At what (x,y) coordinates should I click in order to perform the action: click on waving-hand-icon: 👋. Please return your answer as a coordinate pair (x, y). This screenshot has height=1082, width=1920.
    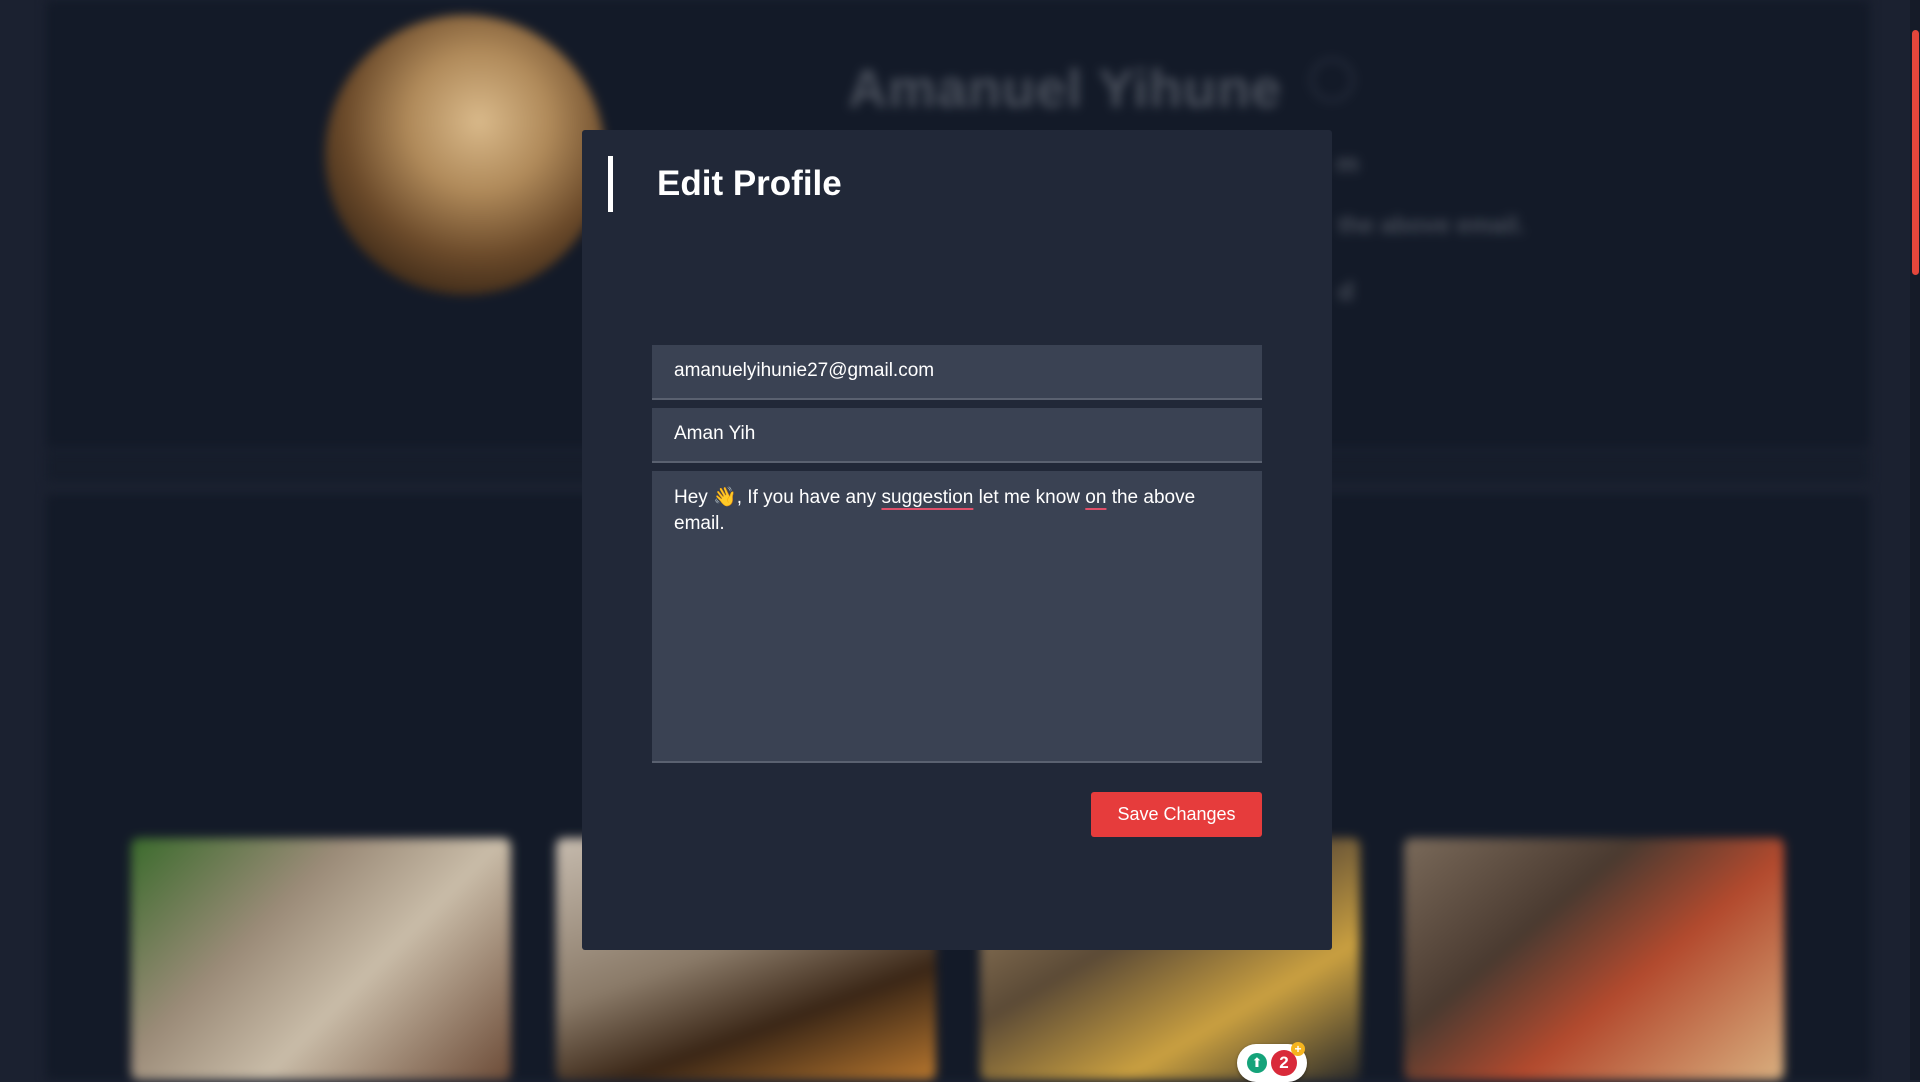
    Looking at the image, I should click on (725, 497).